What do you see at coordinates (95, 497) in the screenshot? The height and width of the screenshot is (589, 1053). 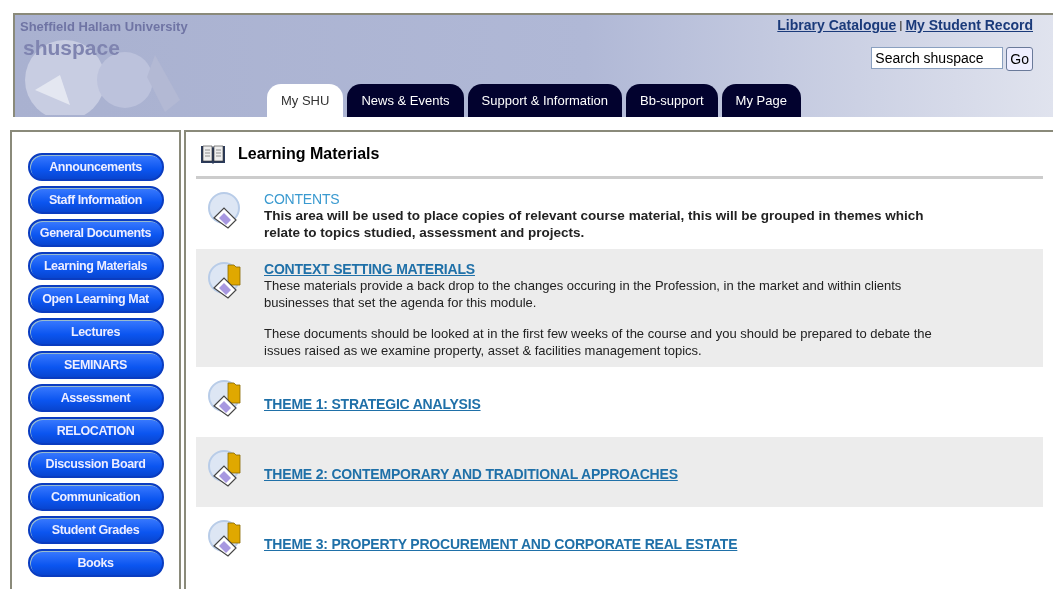 I see `sidebar-button: Communication` at bounding box center [95, 497].